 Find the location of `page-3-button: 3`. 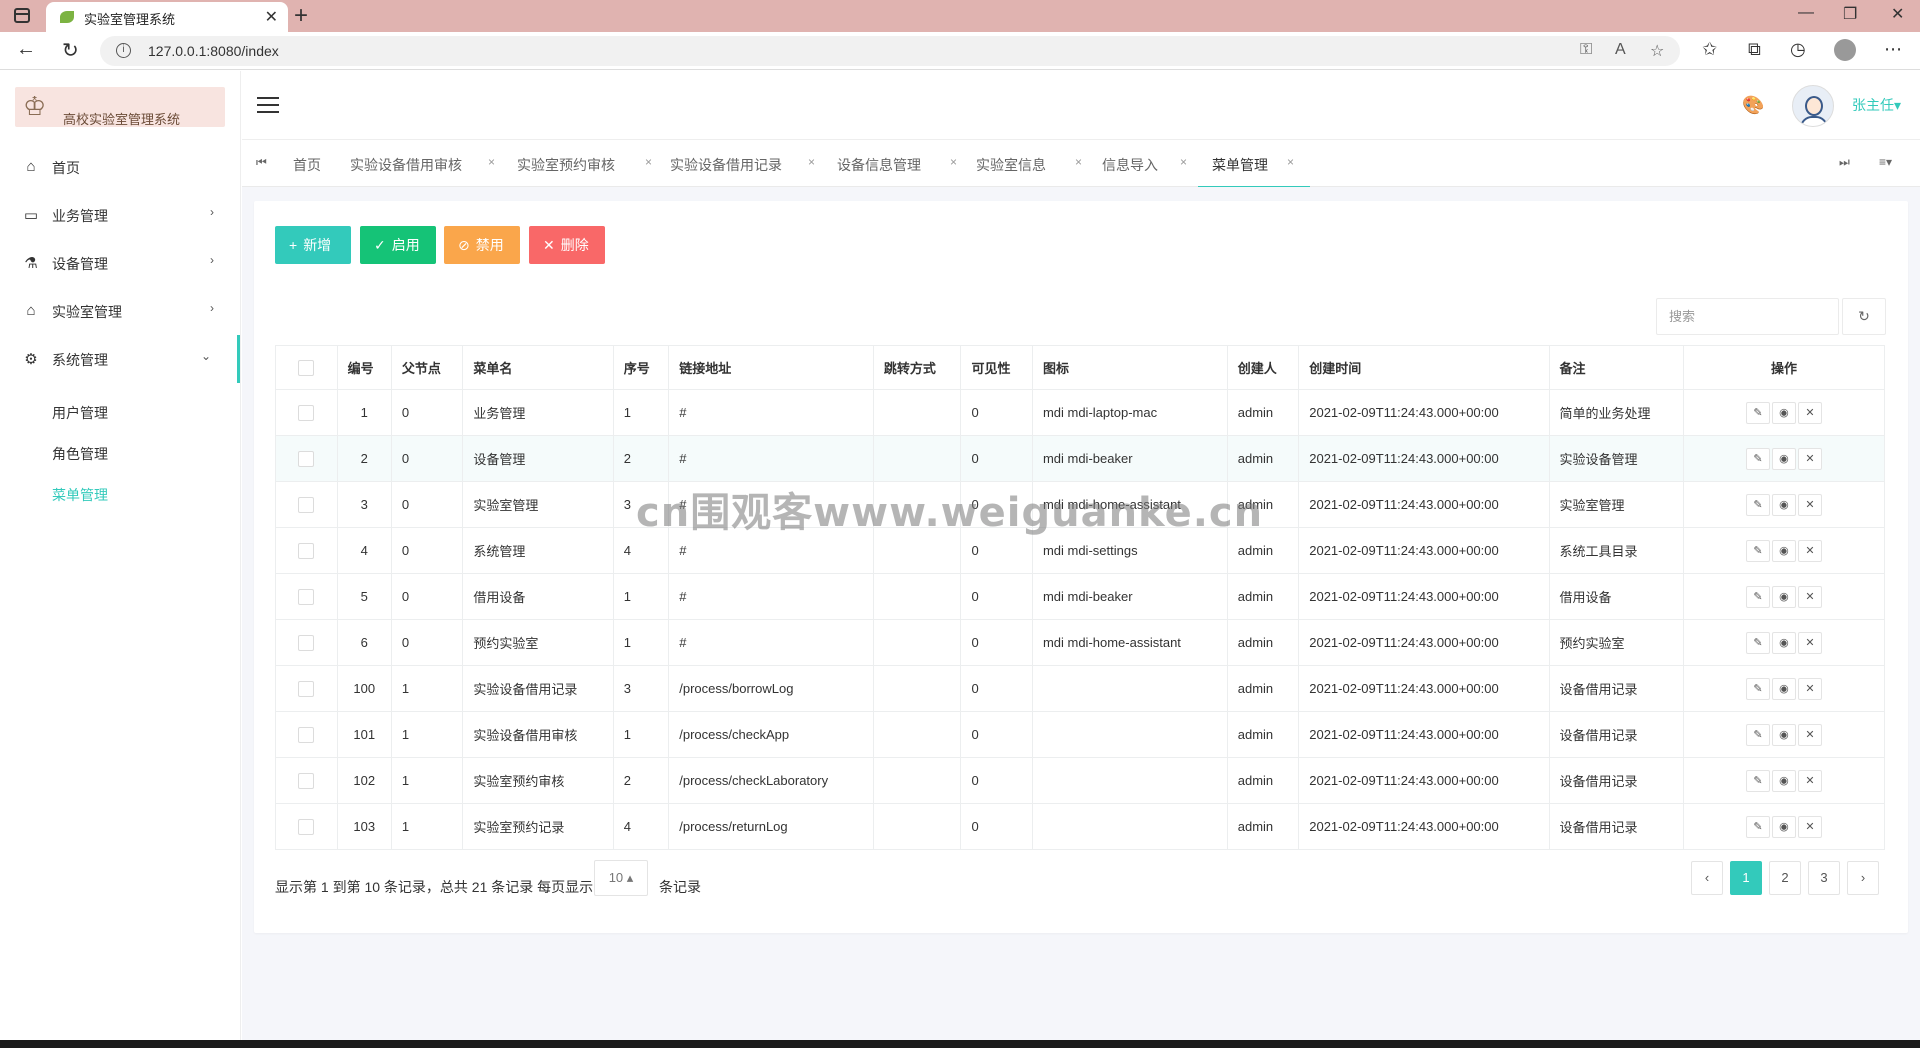

page-3-button: 3 is located at coordinates (1824, 878).